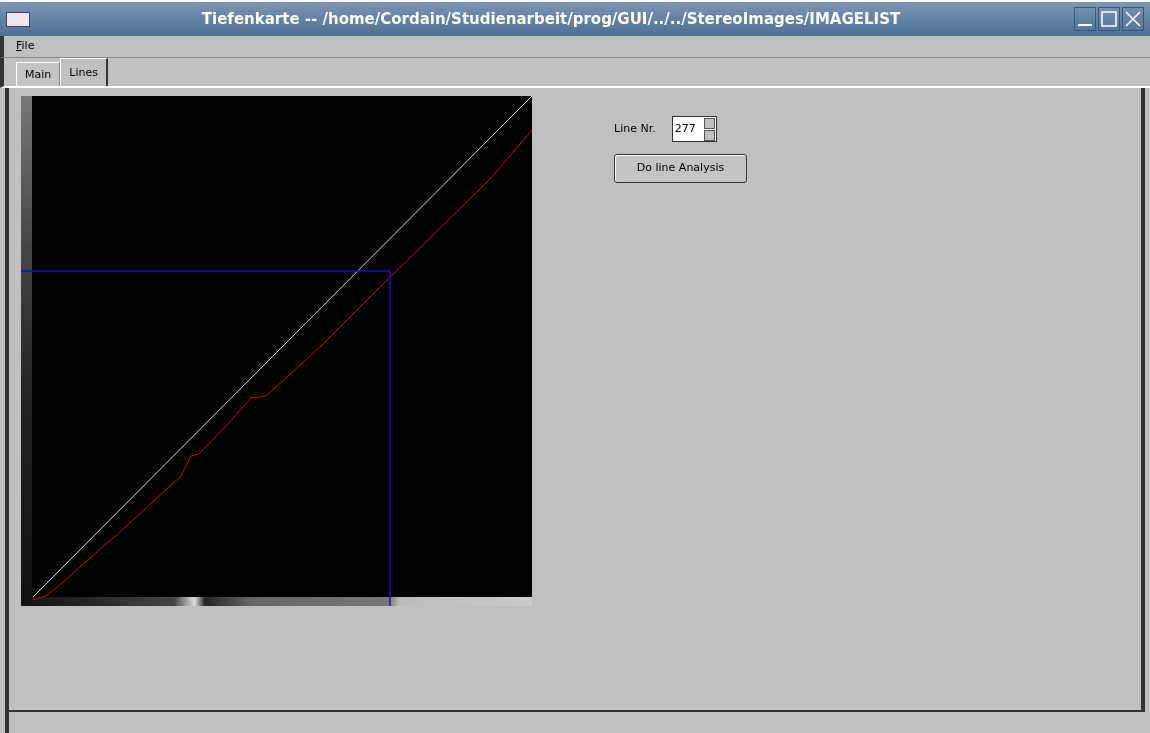 The height and width of the screenshot is (733, 1150). Describe the element at coordinates (694, 129) in the screenshot. I see `line-nr-spinbox: 277` at that location.